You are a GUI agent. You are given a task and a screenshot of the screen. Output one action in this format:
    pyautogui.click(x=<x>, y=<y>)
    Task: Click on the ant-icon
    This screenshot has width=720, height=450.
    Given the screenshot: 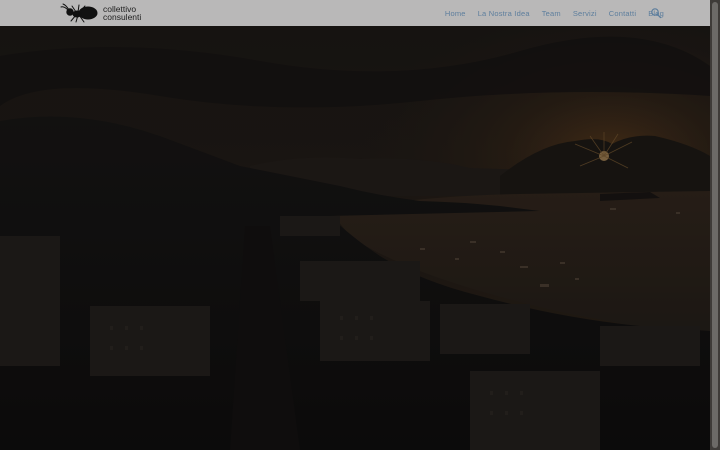 What is the action you would take?
    pyautogui.click(x=79, y=13)
    